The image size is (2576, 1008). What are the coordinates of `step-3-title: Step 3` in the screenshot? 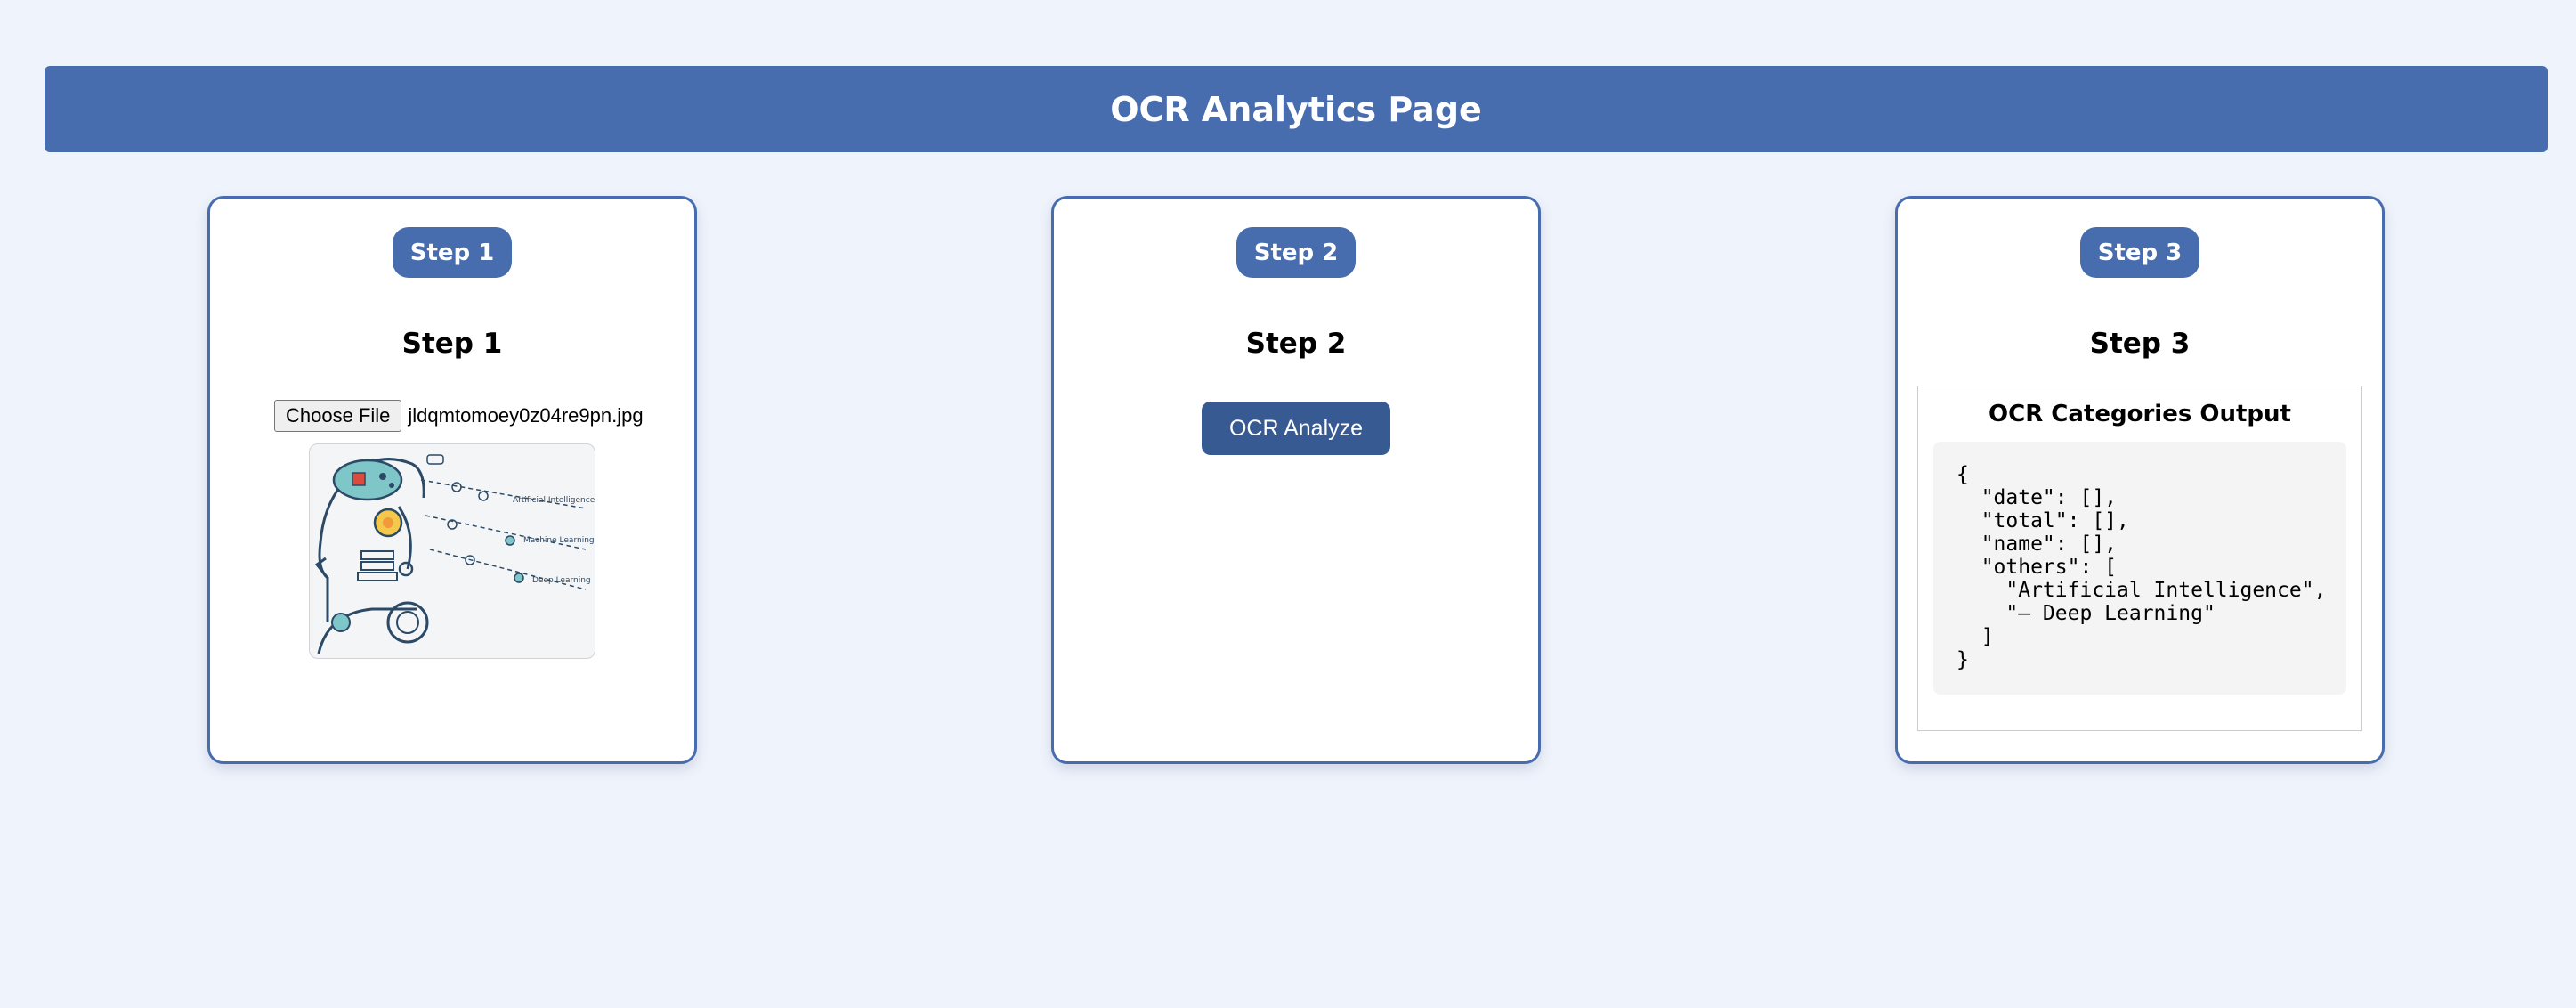 It's located at (2140, 344).